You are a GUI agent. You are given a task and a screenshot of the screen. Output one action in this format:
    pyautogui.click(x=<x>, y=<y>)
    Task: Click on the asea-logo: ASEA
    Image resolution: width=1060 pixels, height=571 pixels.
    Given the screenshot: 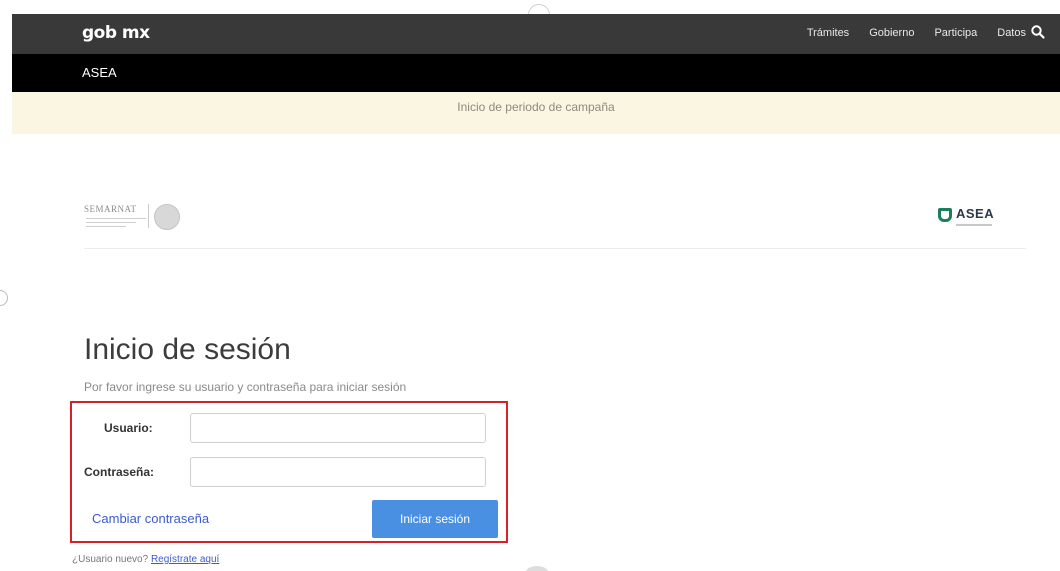 What is the action you would take?
    pyautogui.click(x=973, y=219)
    